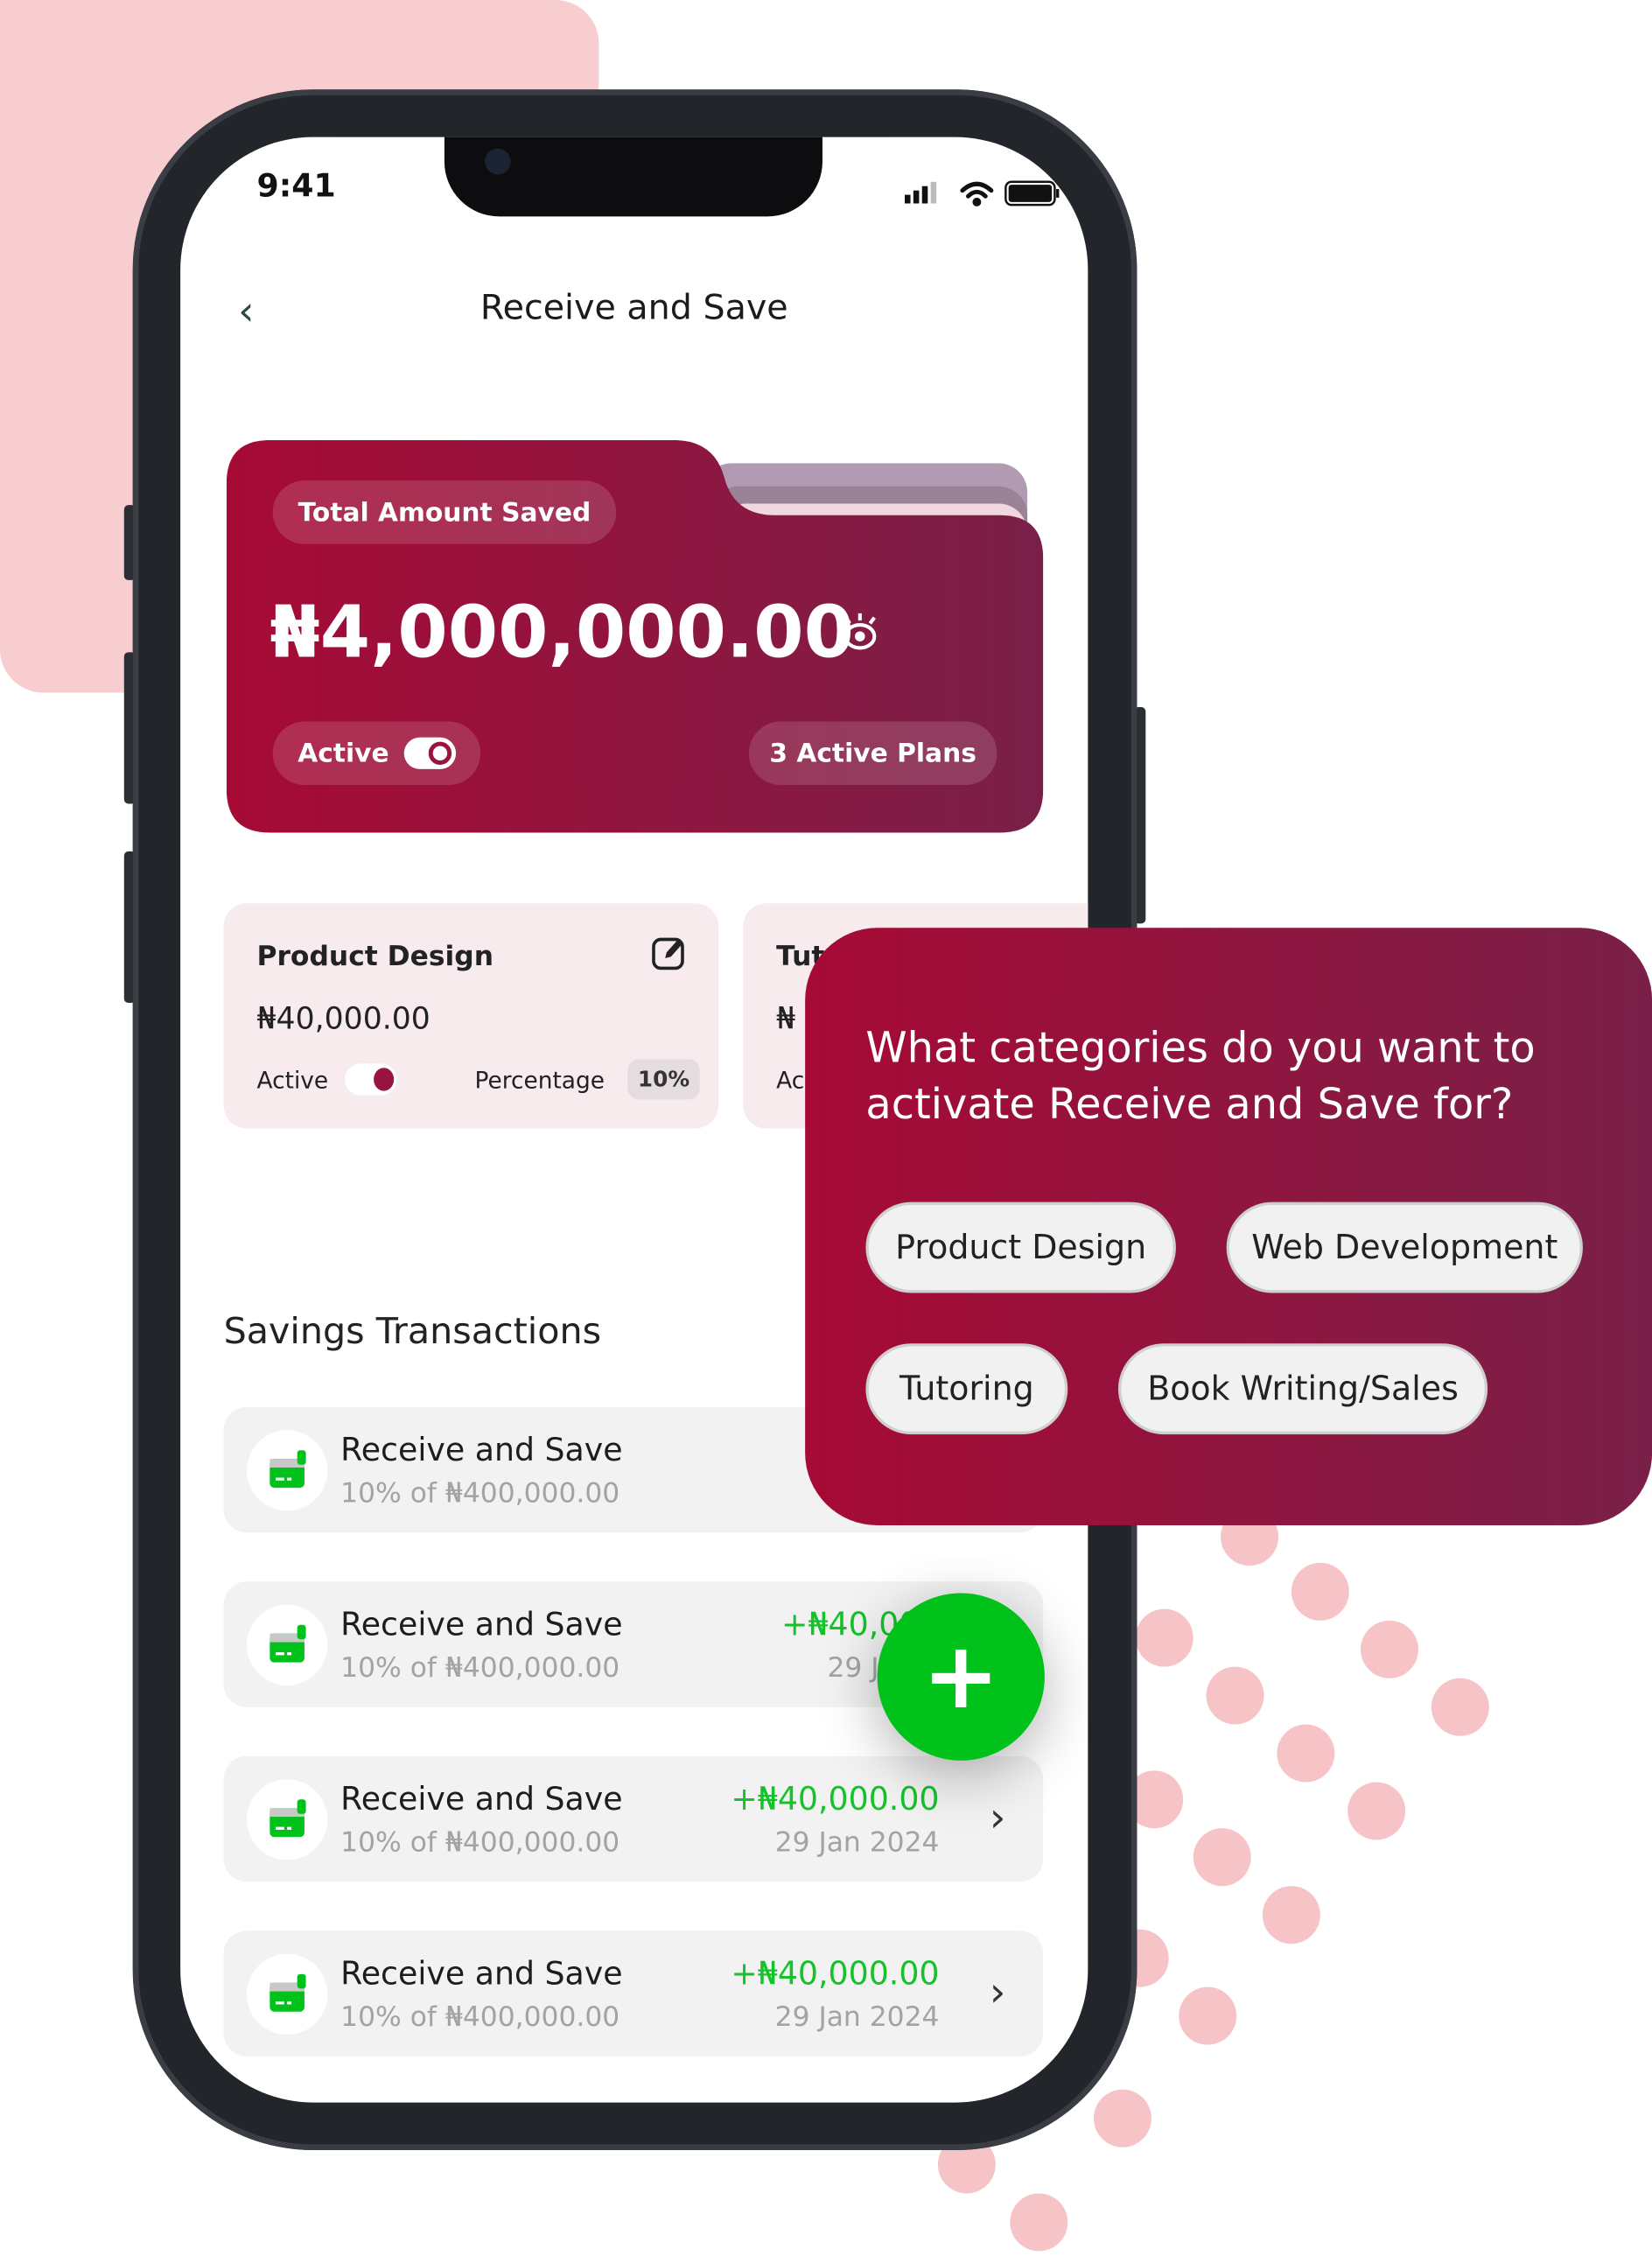  What do you see at coordinates (633, 177) in the screenshot?
I see `notch` at bounding box center [633, 177].